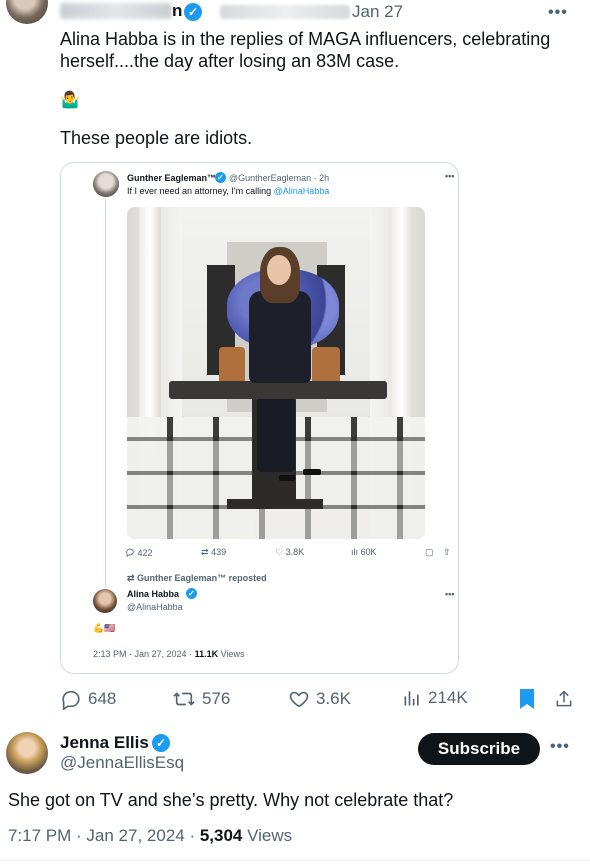 The image size is (590, 866). Describe the element at coordinates (447, 552) in the screenshot. I see `share-icon: ⇧` at that location.